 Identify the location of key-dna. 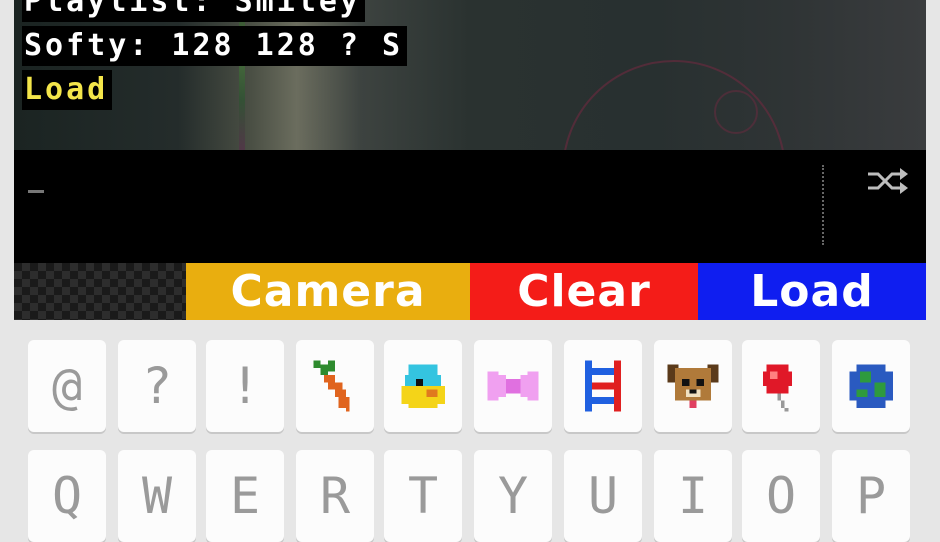
(603, 386).